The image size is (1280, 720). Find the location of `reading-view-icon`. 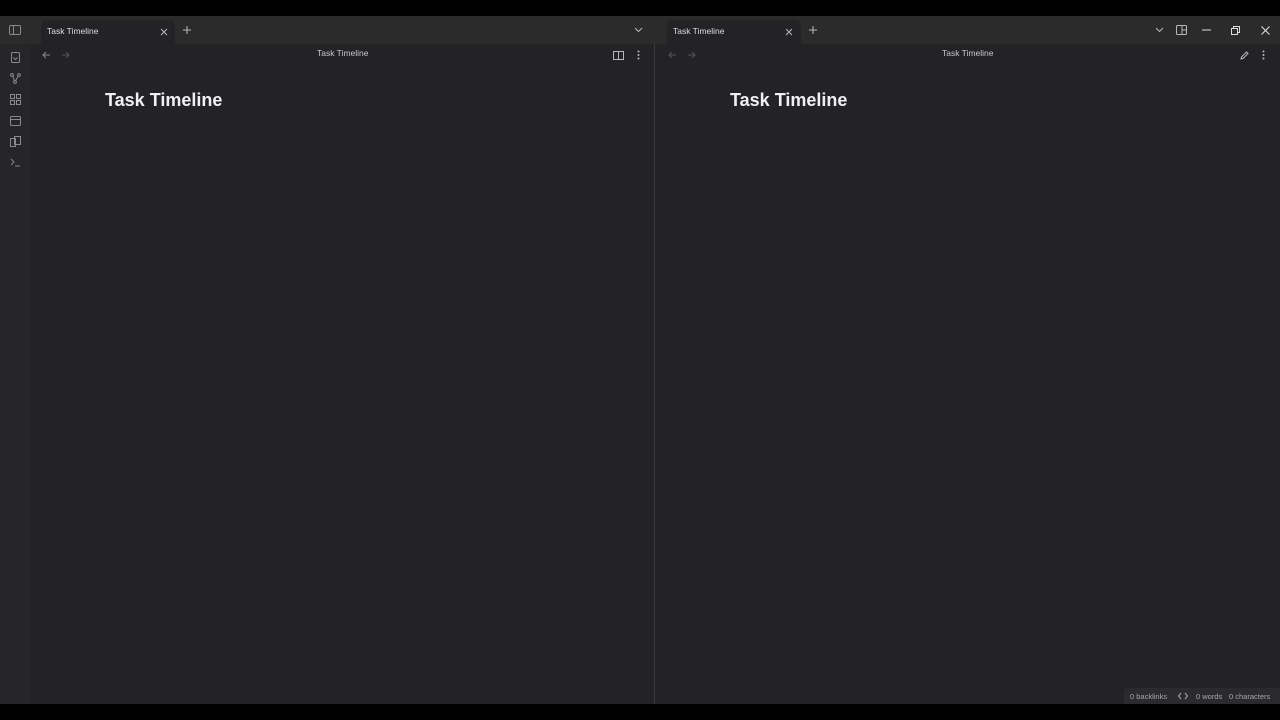

reading-view-icon is located at coordinates (618, 55).